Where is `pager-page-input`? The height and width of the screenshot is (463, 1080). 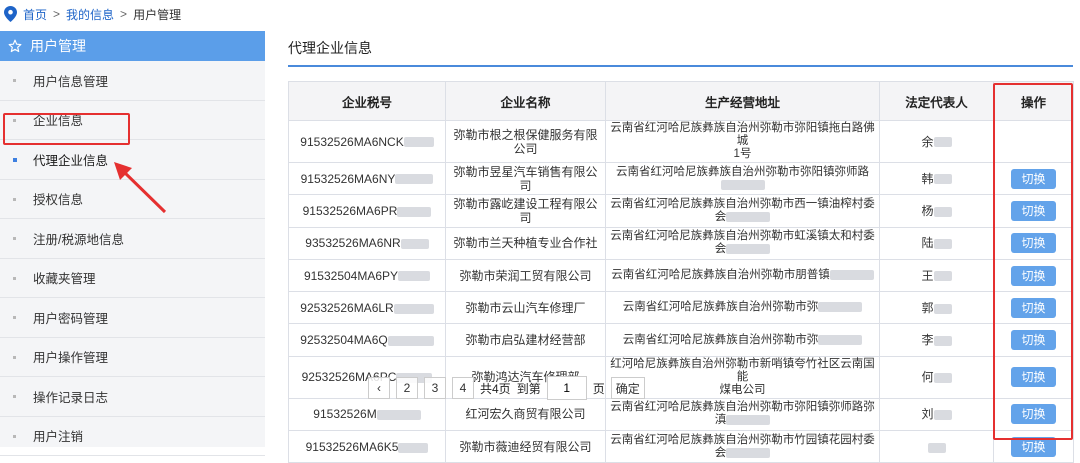
pager-page-input is located at coordinates (566, 388).